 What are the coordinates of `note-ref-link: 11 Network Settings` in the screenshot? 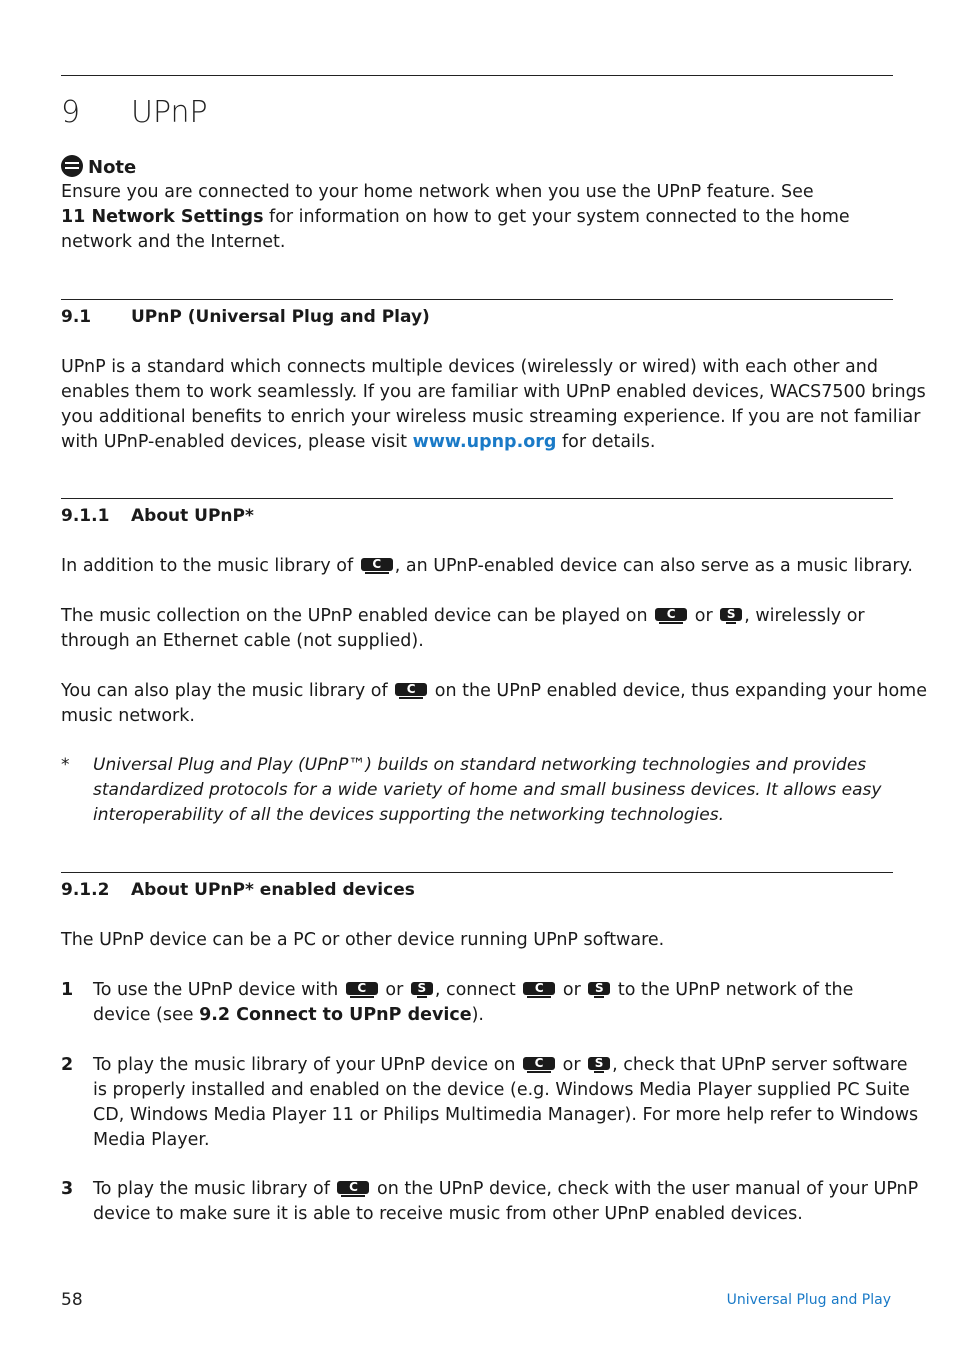 It's located at (162, 217).